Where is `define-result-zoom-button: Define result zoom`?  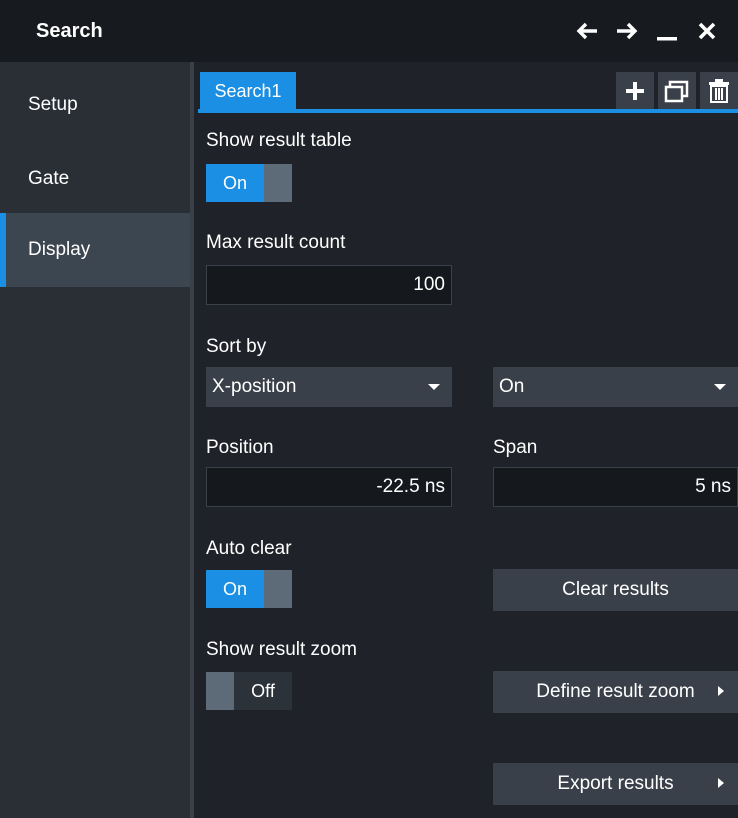 define-result-zoom-button: Define result zoom is located at coordinates (615, 692).